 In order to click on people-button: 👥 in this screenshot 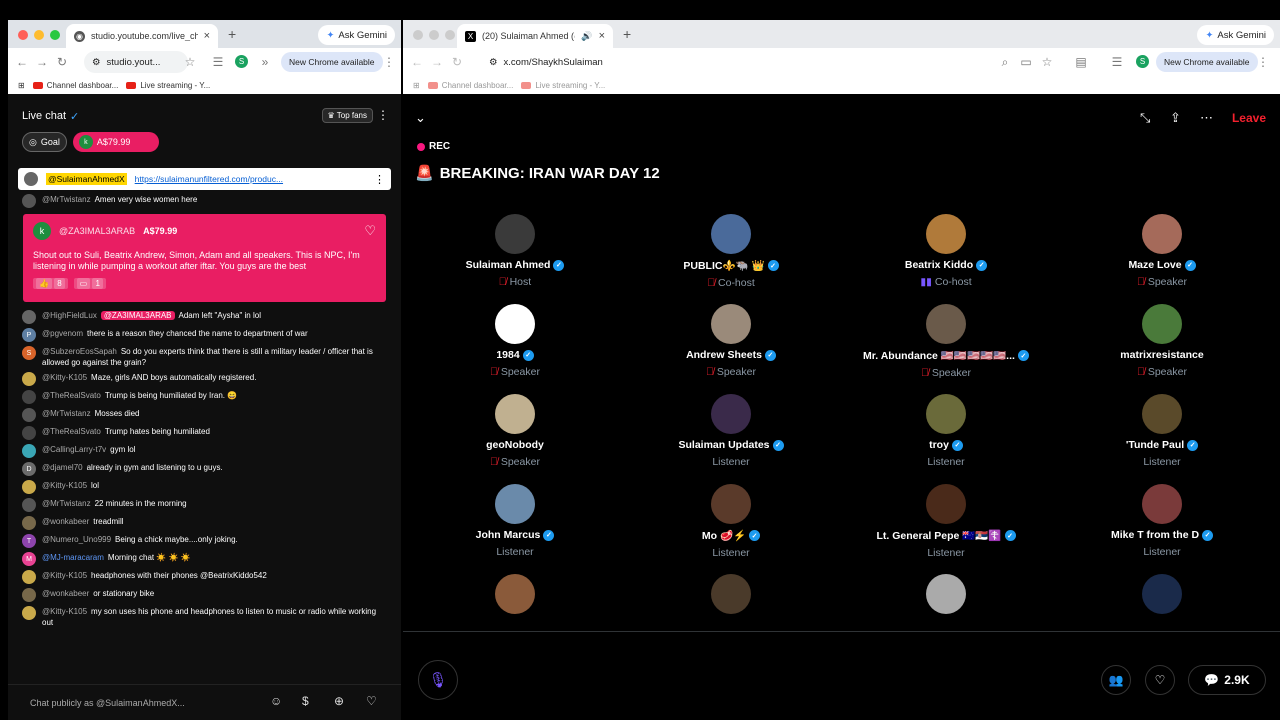, I will do `click(1116, 680)`.